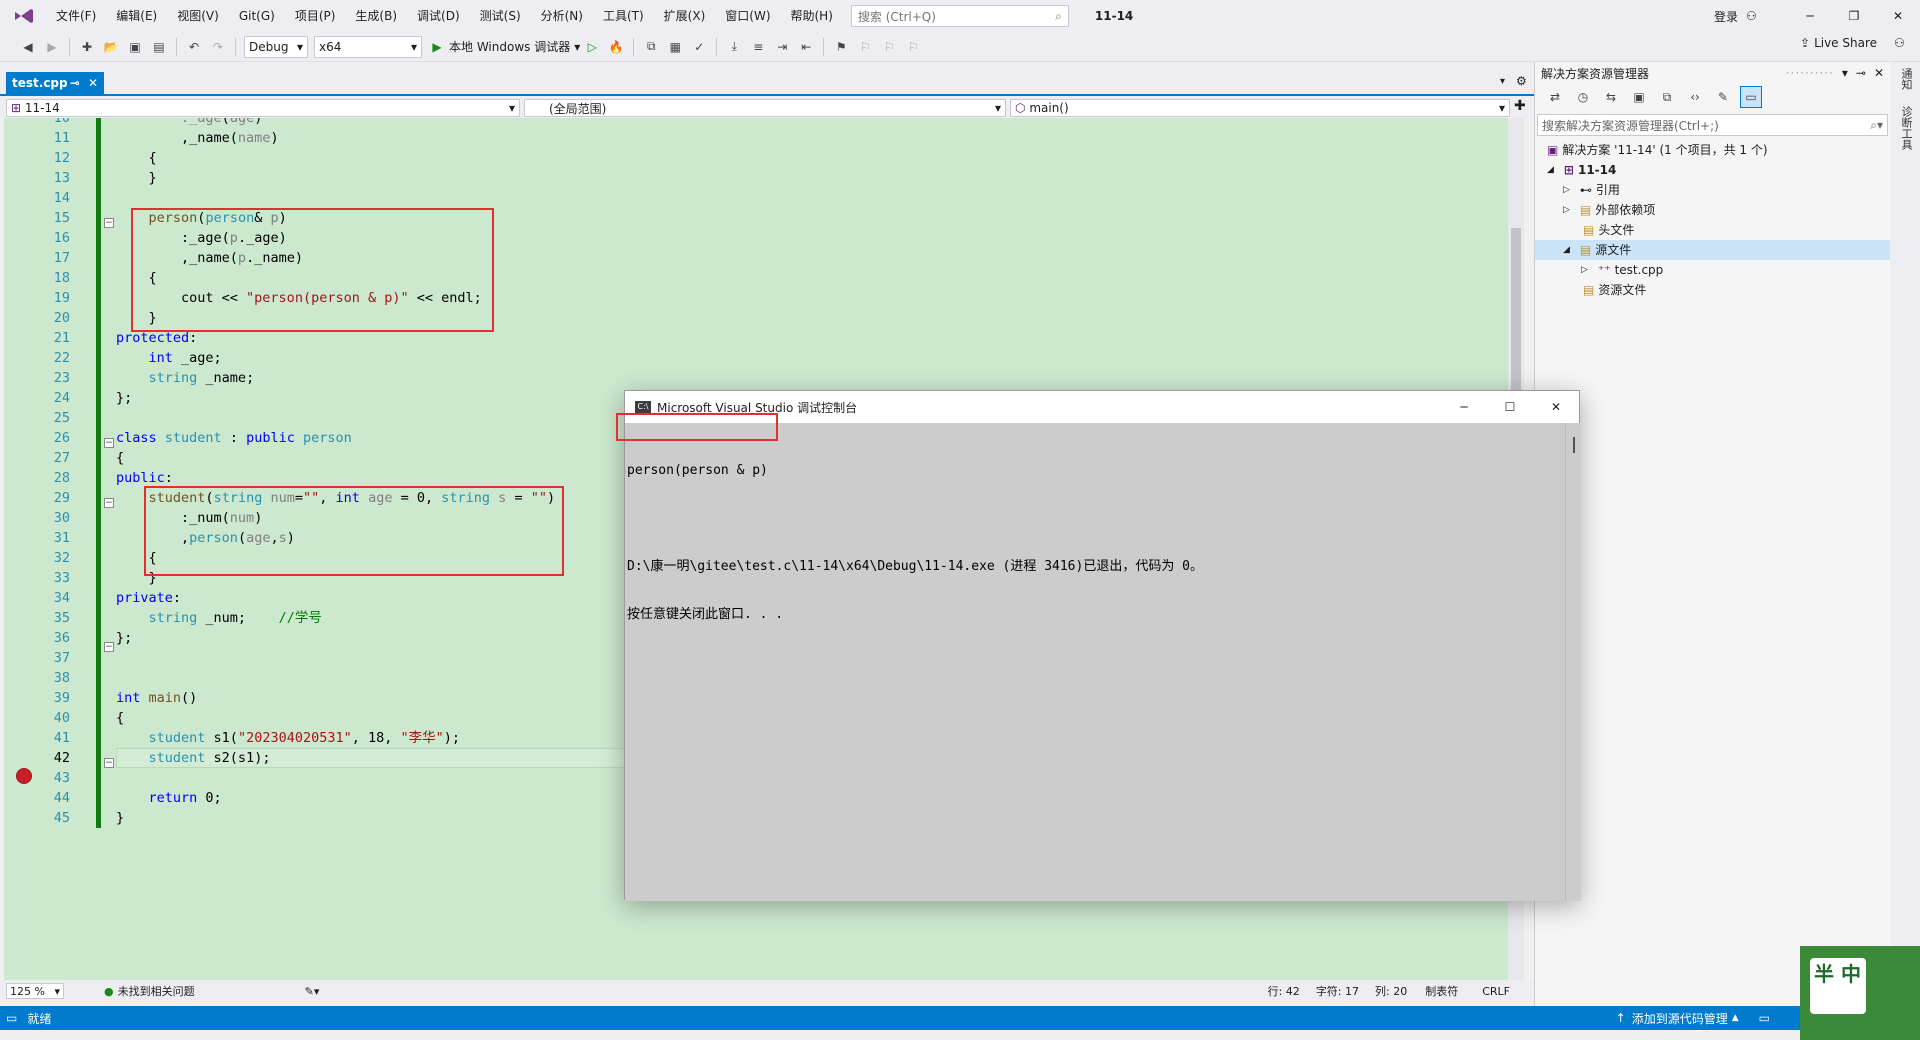 The height and width of the screenshot is (1040, 1920). What do you see at coordinates (765, 108) in the screenshot?
I see `scope-dropdown: (全局范围) ▾` at bounding box center [765, 108].